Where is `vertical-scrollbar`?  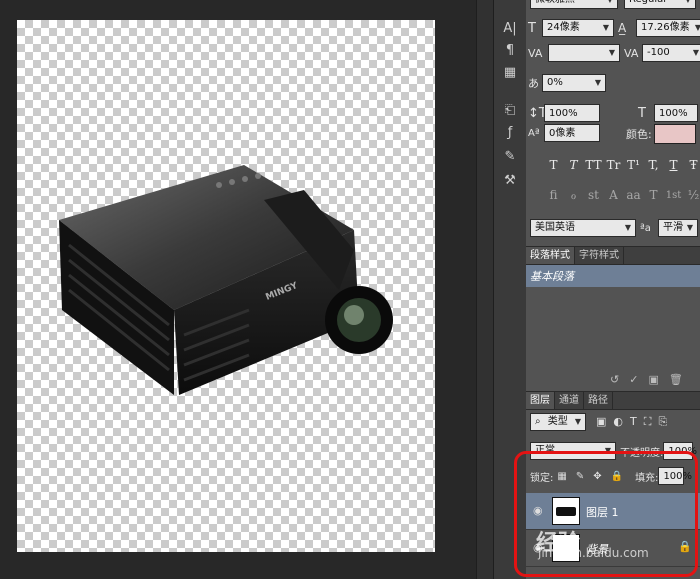 vertical-scrollbar is located at coordinates (484, 289).